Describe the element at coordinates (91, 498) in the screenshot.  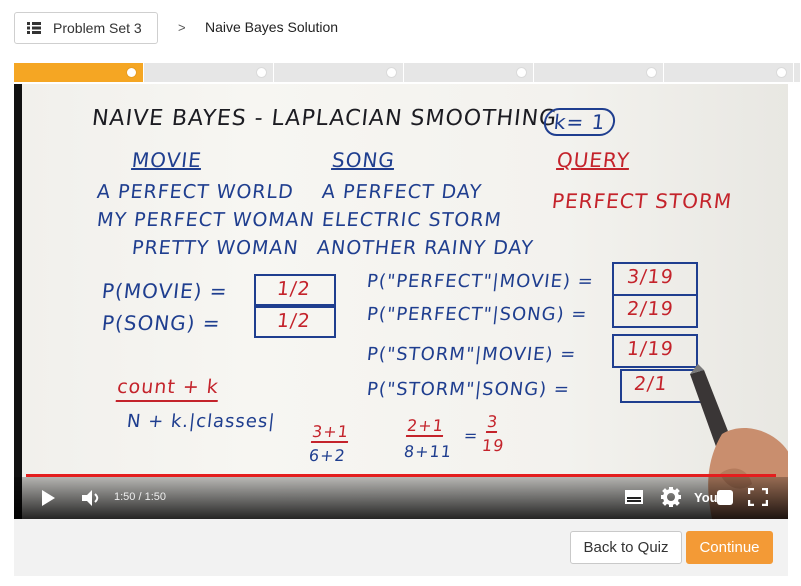
I see `volume-icon` at that location.